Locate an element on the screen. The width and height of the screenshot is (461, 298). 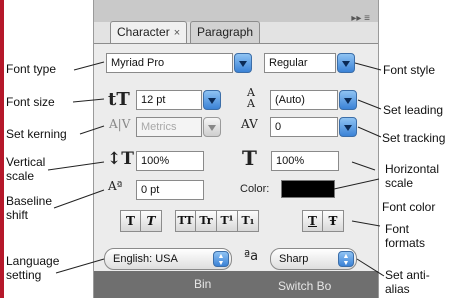
callout-set-antialias: Set anti- alias is located at coordinates (407, 282).